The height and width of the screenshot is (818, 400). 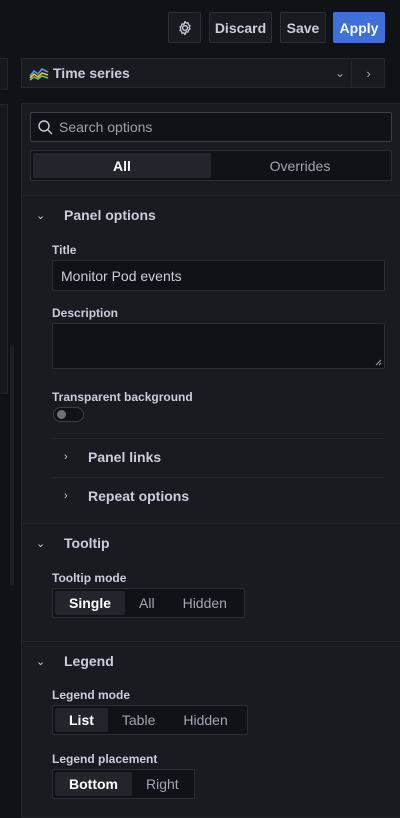 What do you see at coordinates (138, 720) in the screenshot?
I see `legend-mode-table: Table` at bounding box center [138, 720].